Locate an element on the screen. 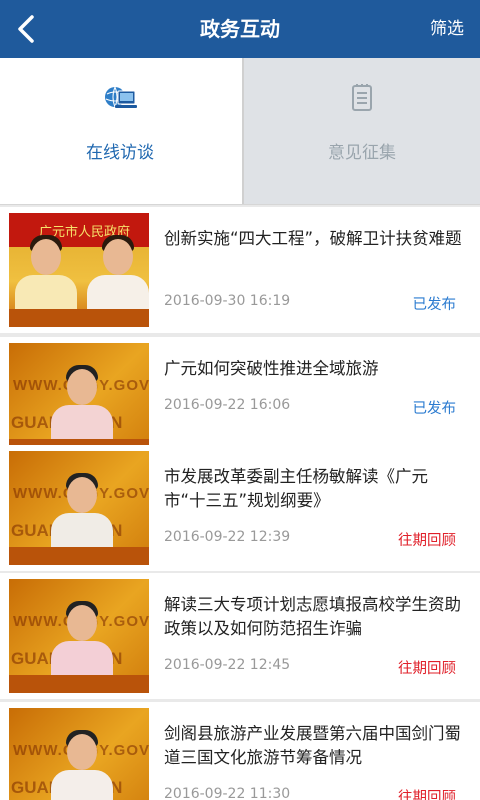 This screenshot has height=800, width=480. tab-opinion-collection-label: 意见征集 is located at coordinates (362, 153).